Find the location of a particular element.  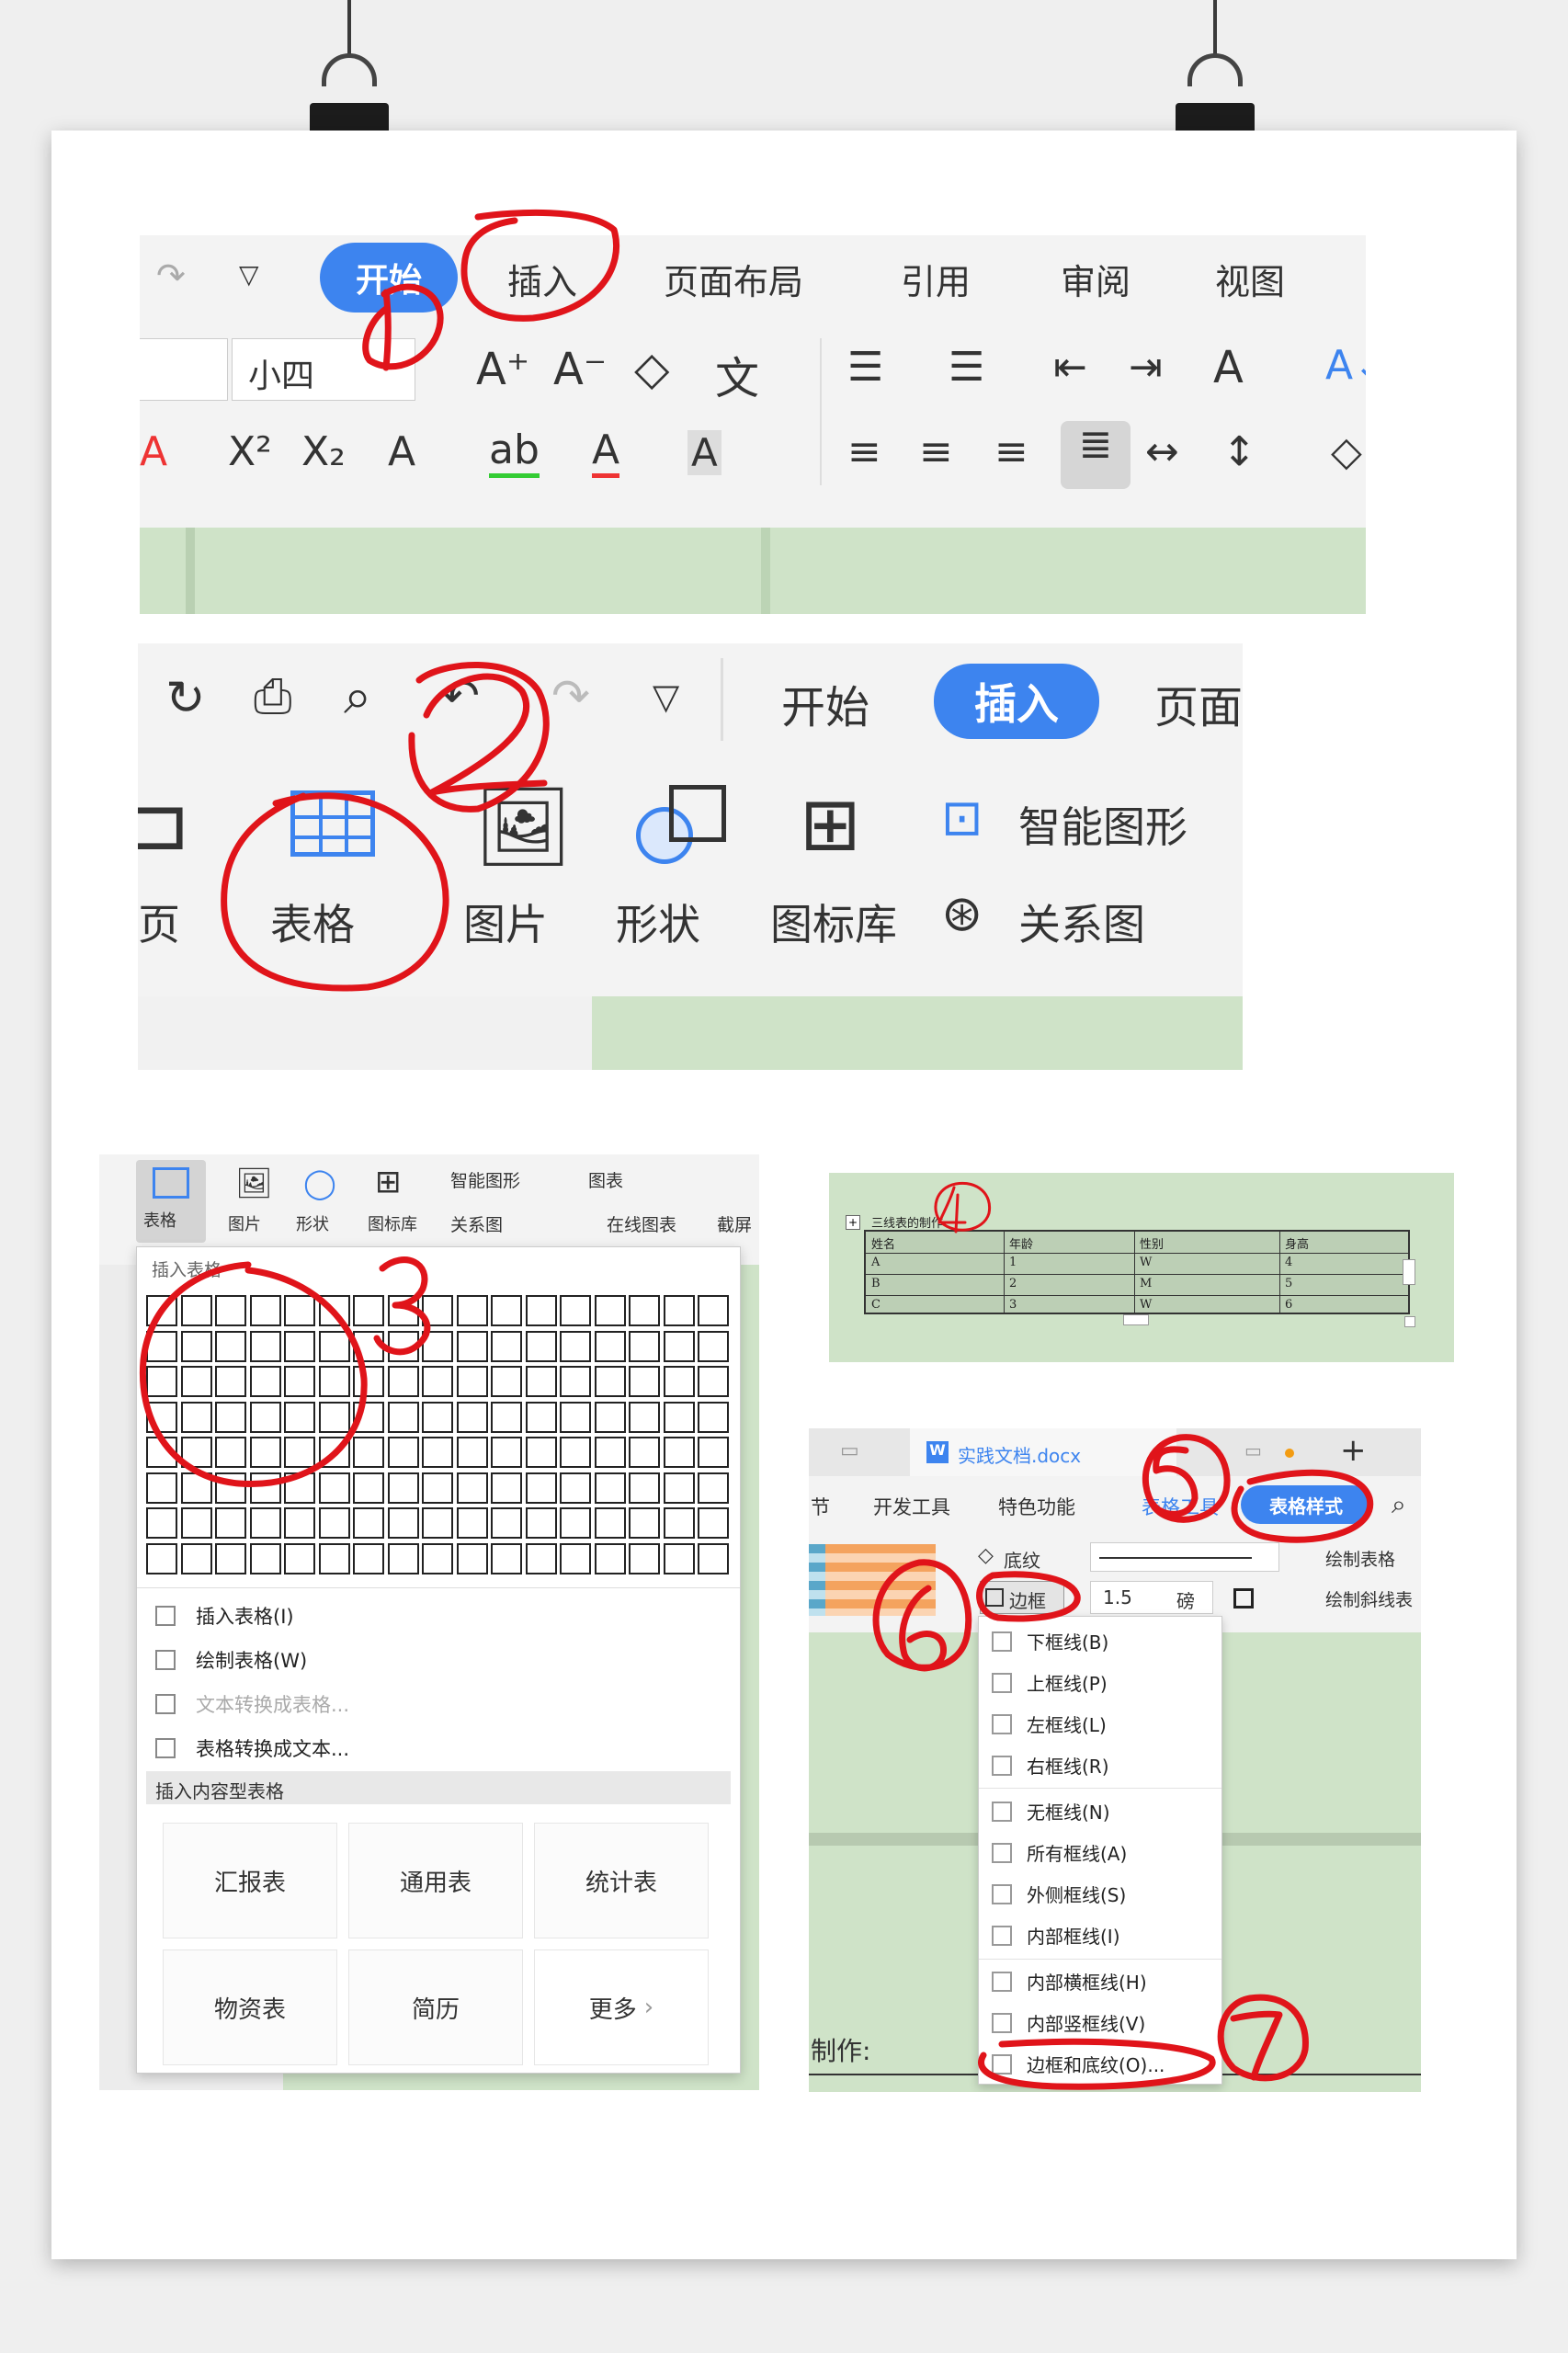

superscript-icon: X² is located at coordinates (250, 451).